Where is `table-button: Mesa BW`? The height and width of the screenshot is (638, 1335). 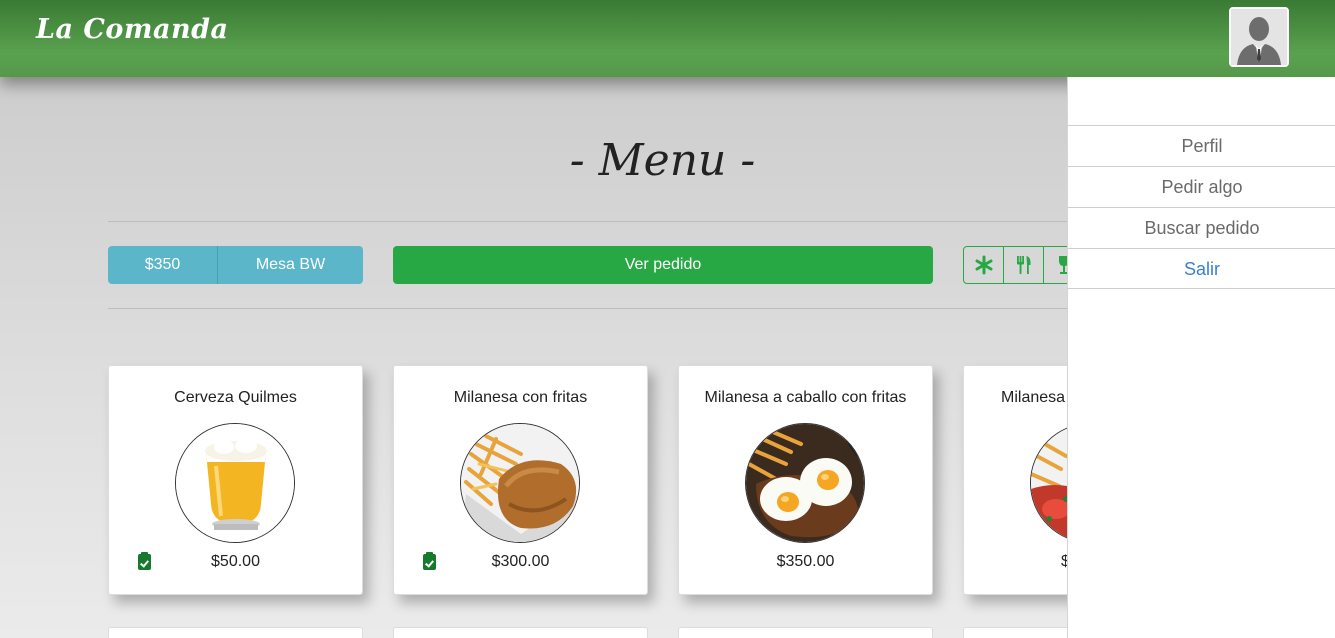
table-button: Mesa BW is located at coordinates (290, 265).